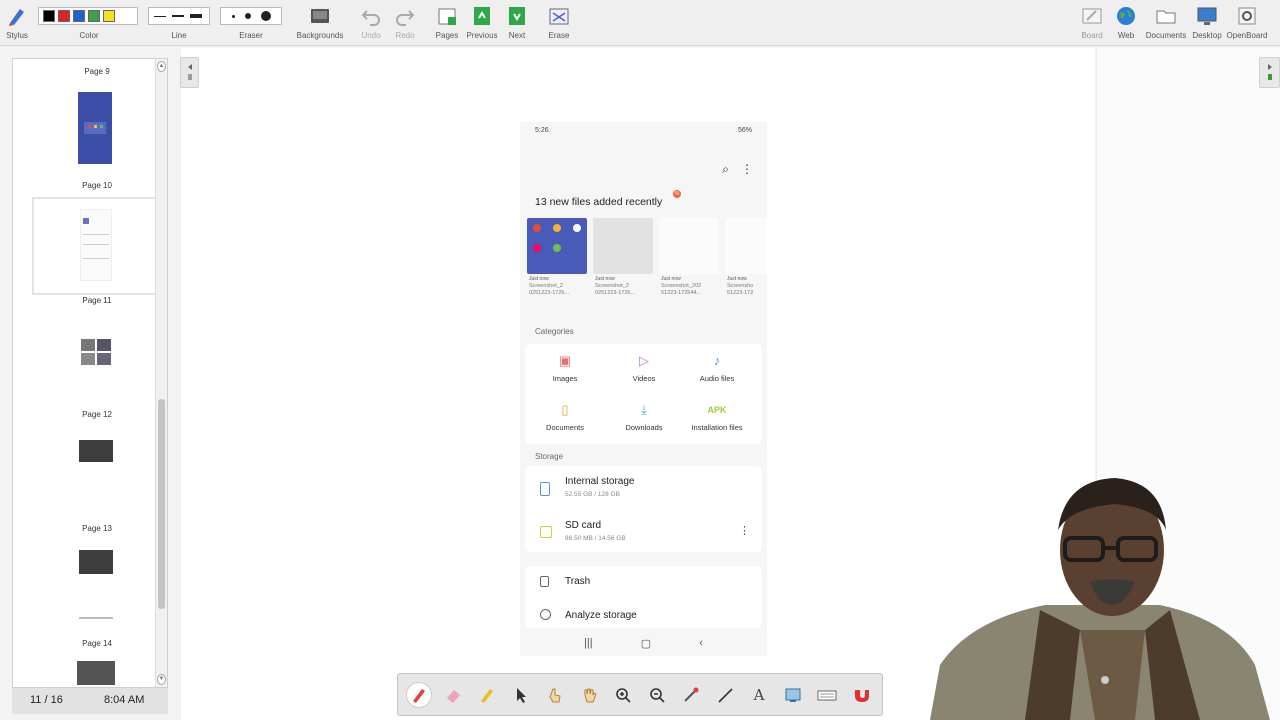  Describe the element at coordinates (64, 16) in the screenshot. I see `color-red-swatch` at that location.